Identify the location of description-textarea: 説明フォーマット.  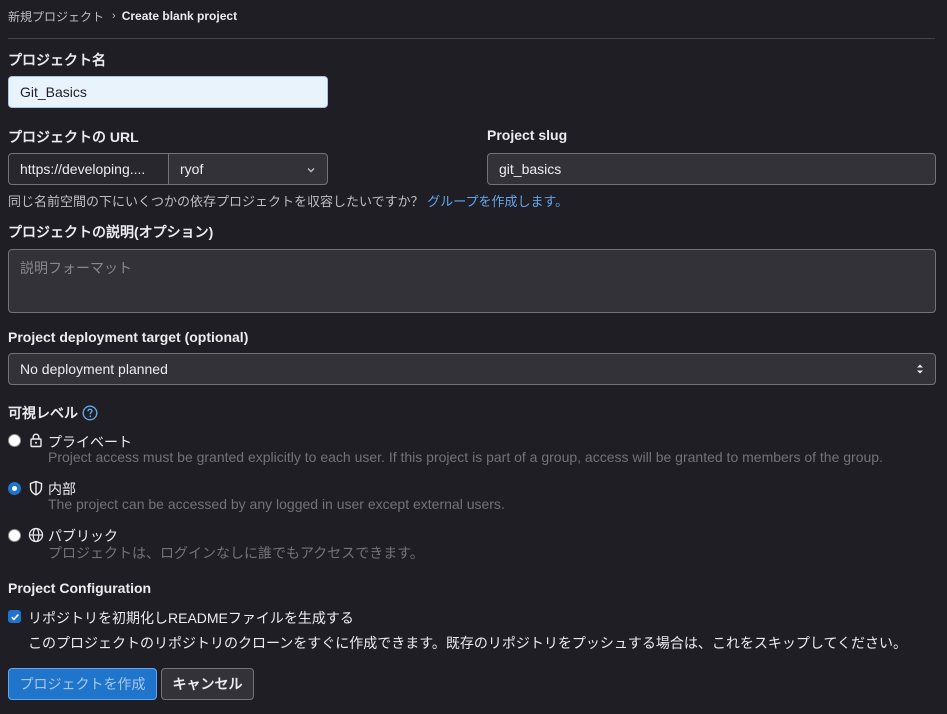
(472, 281).